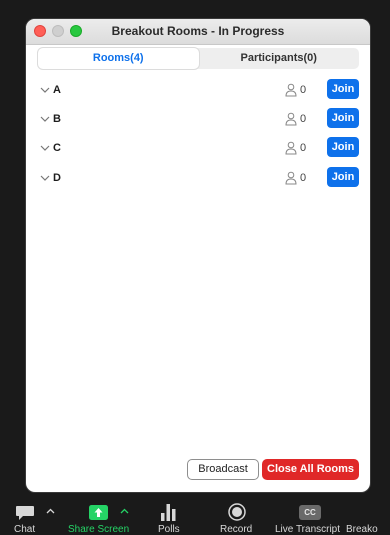  I want to click on share-screen-control: Share Screen, so click(100, 517).